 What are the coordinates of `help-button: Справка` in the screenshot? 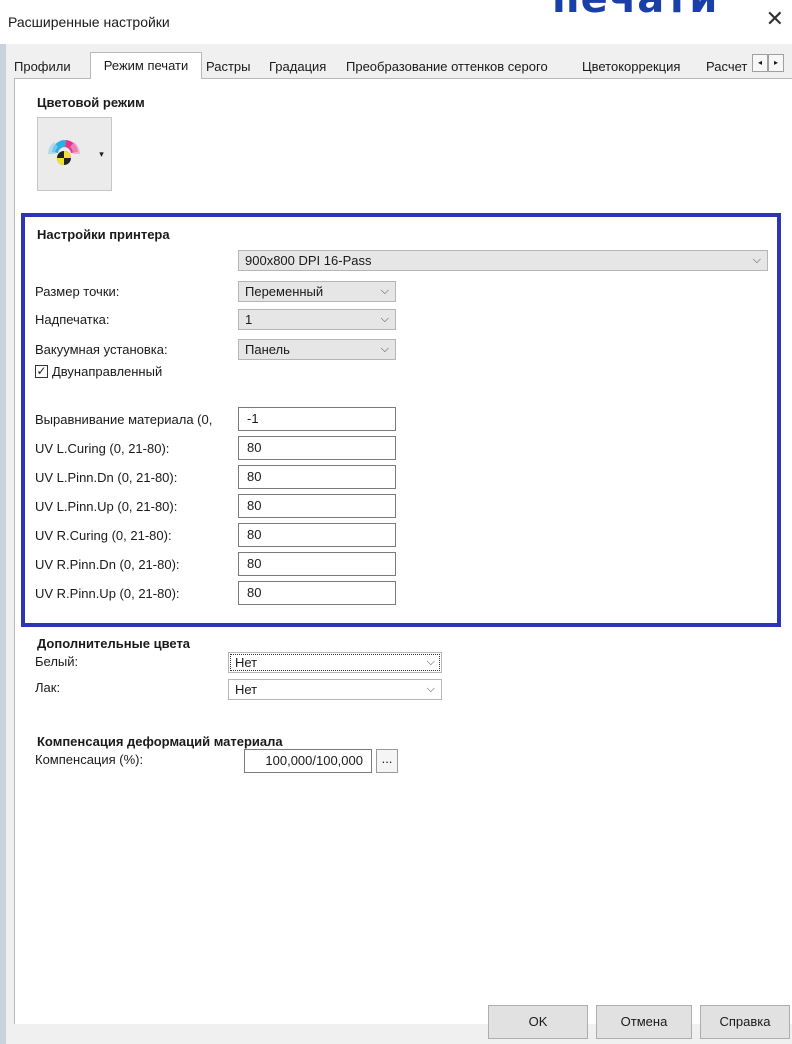 It's located at (745, 1022).